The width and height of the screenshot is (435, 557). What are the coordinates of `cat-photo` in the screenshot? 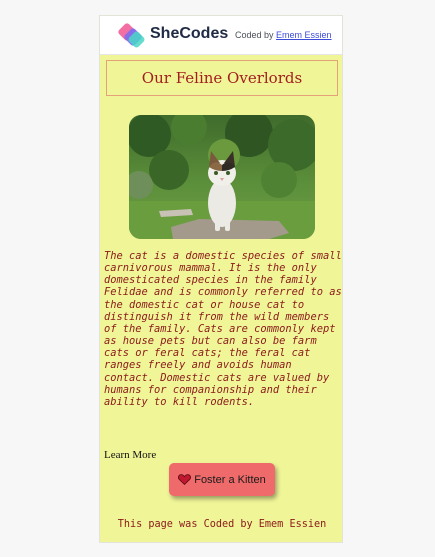 It's located at (222, 177).